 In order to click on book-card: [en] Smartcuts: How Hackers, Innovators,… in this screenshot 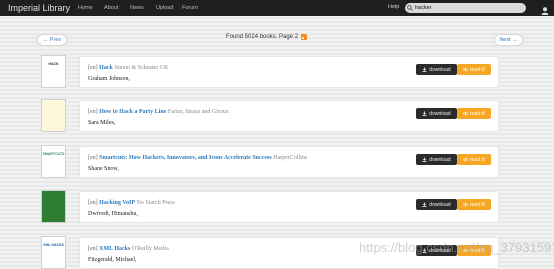, I will do `click(289, 162)`.